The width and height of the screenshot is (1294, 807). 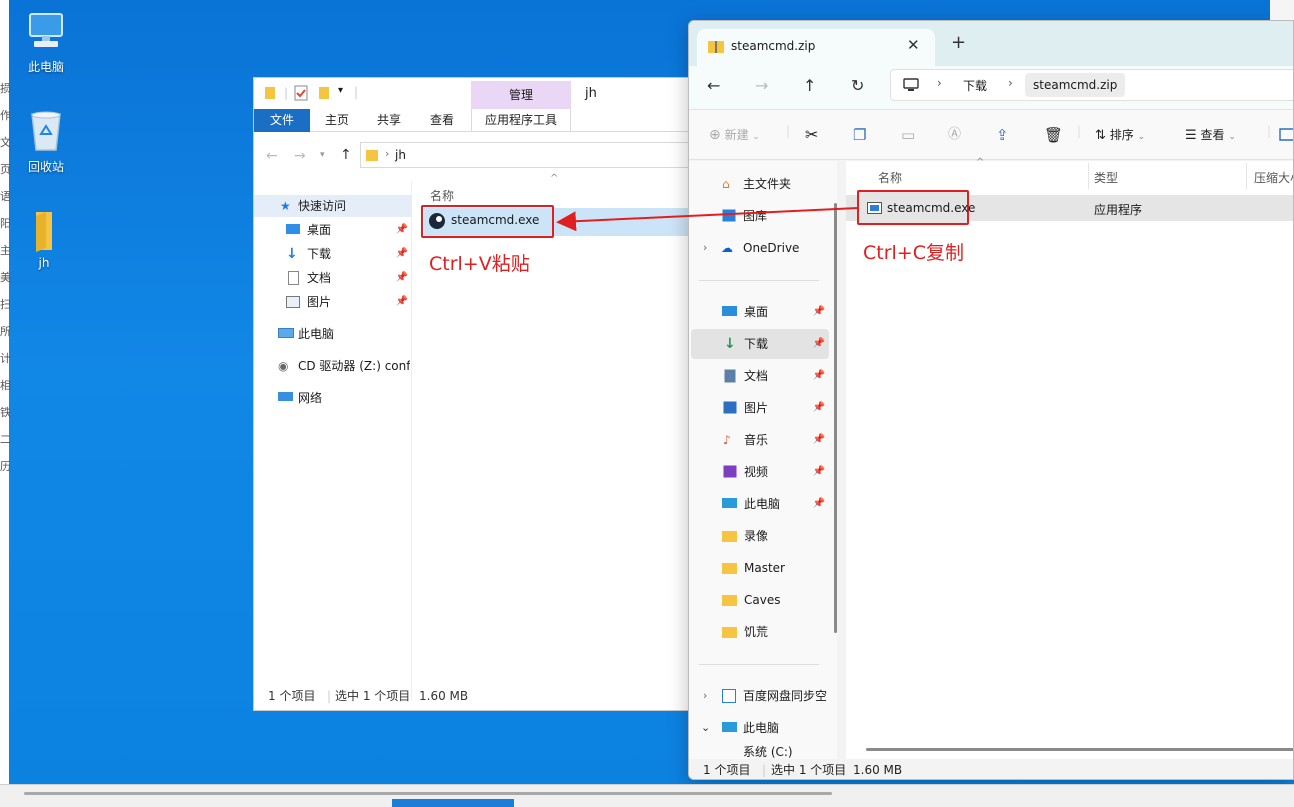 What do you see at coordinates (760, 536) in the screenshot?
I see `sidebar-item-recordings: 录像` at bounding box center [760, 536].